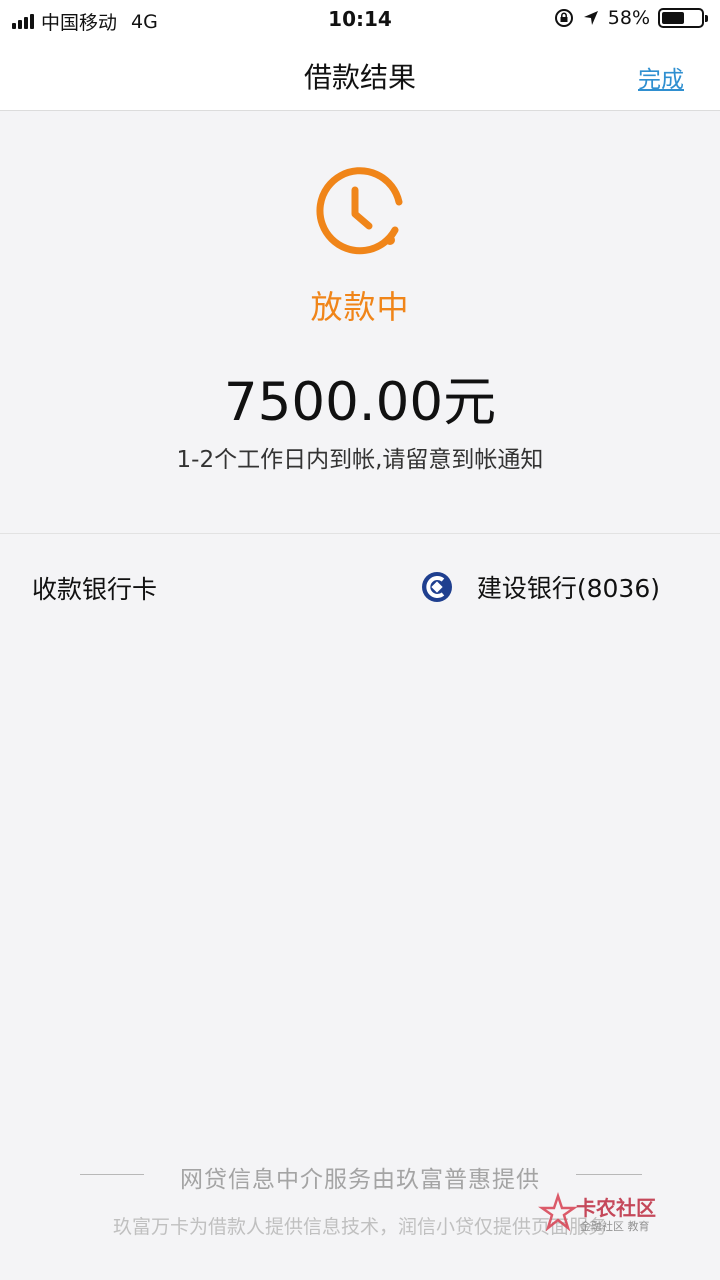 The height and width of the screenshot is (1280, 720). Describe the element at coordinates (615, 1226) in the screenshot. I see `watermark-subtitle: 金融社区 教育` at that location.